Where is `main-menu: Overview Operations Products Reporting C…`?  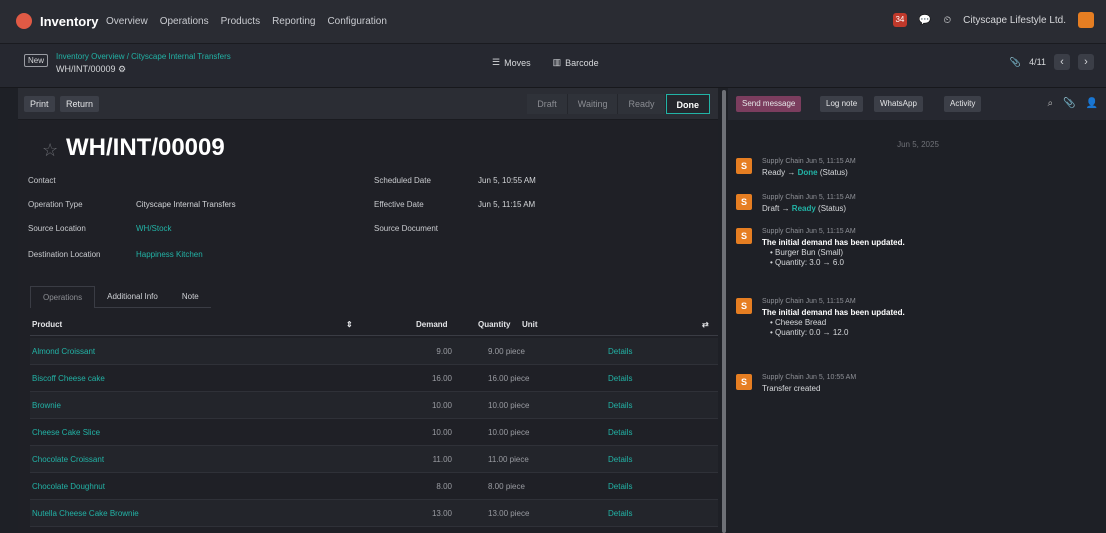 main-menu: Overview Operations Products Reporting C… is located at coordinates (246, 21).